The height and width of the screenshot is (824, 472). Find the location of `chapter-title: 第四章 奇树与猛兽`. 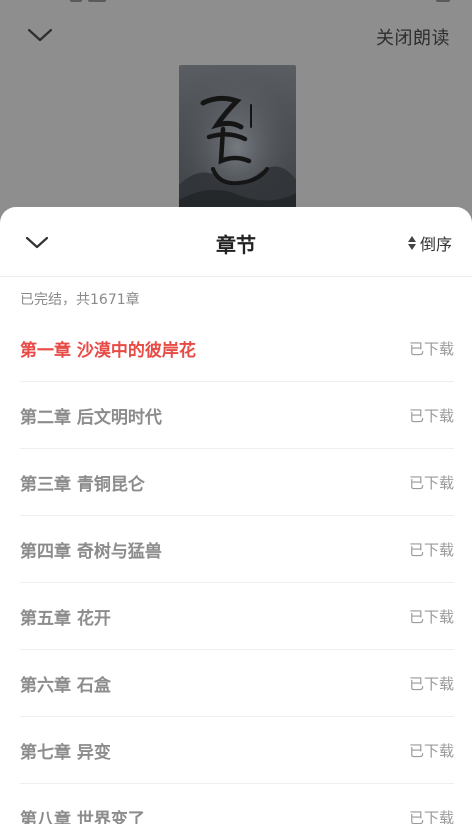

chapter-title: 第四章 奇树与猛兽 is located at coordinates (91, 551).